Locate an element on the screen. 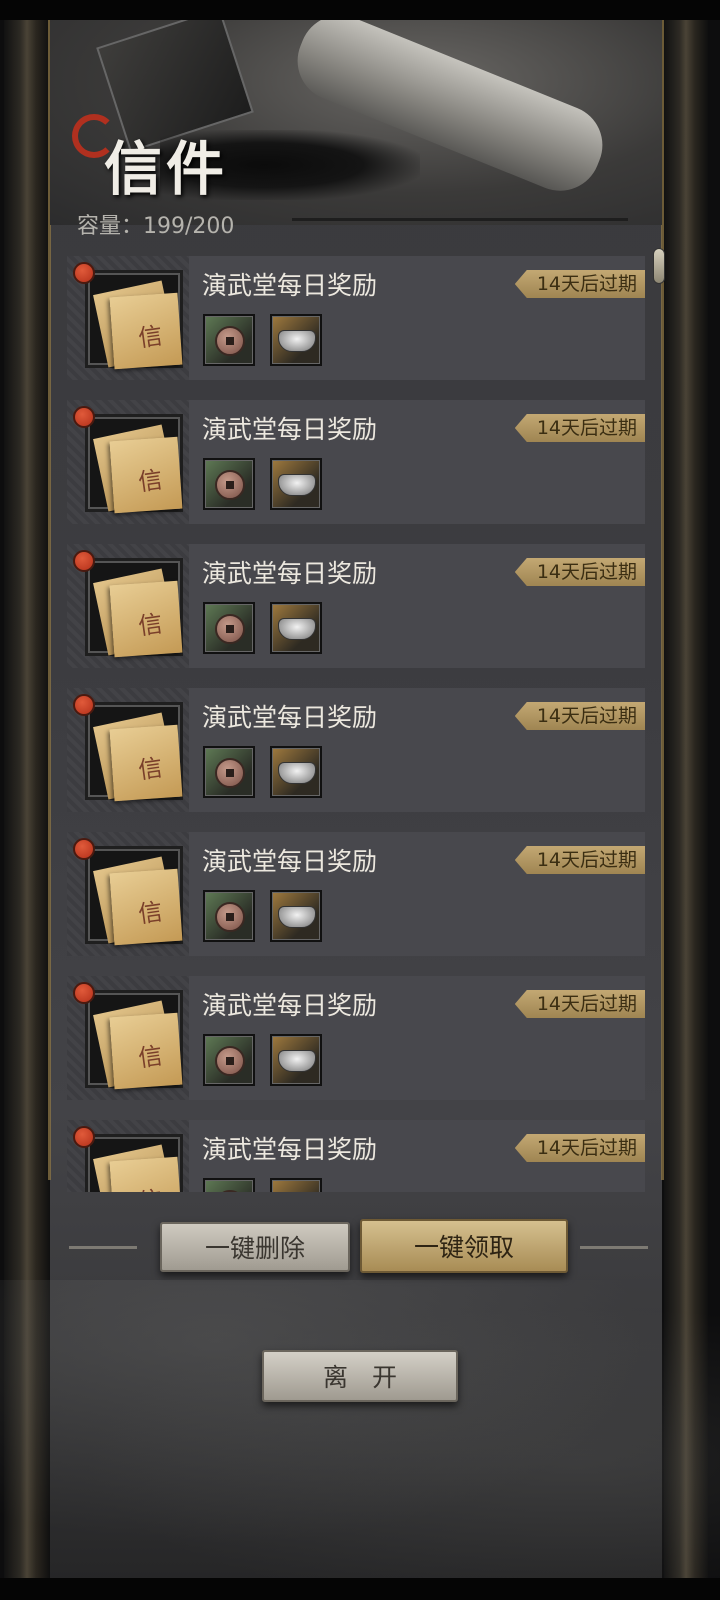  divider-left is located at coordinates (103, 1247).